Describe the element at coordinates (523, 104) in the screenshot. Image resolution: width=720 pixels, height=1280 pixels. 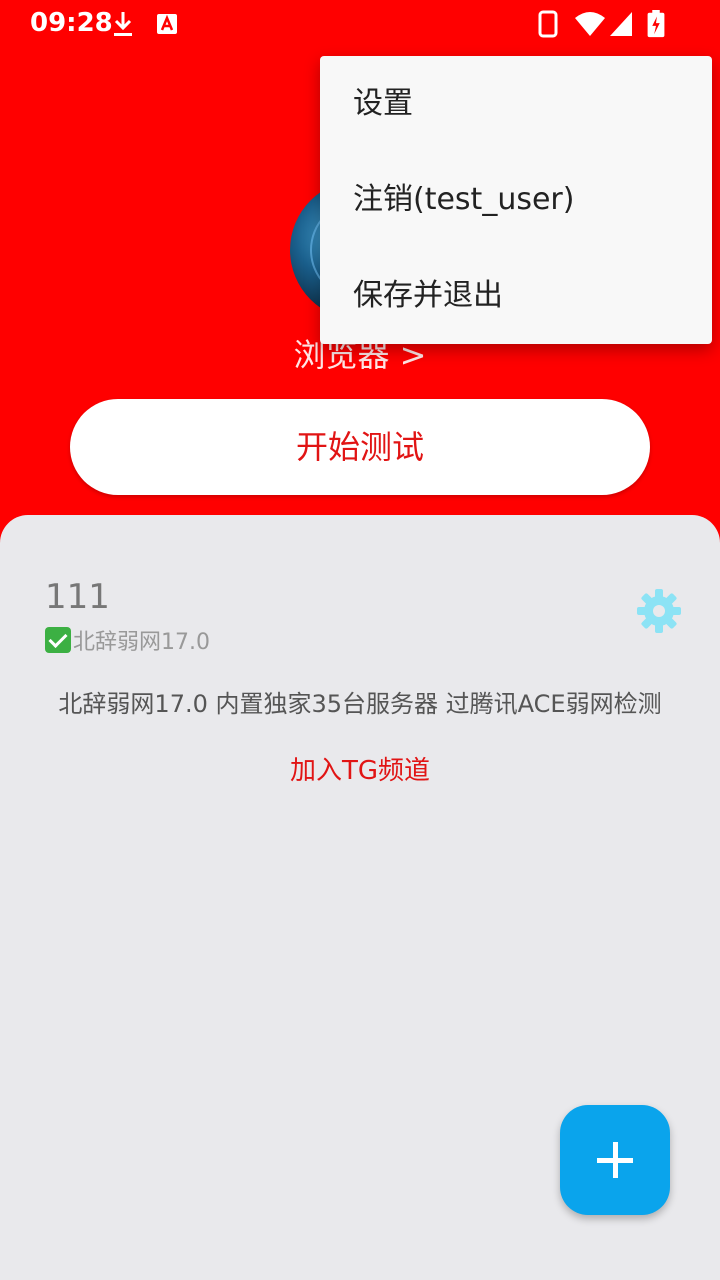
I see `menu-item-settings: 设置` at that location.